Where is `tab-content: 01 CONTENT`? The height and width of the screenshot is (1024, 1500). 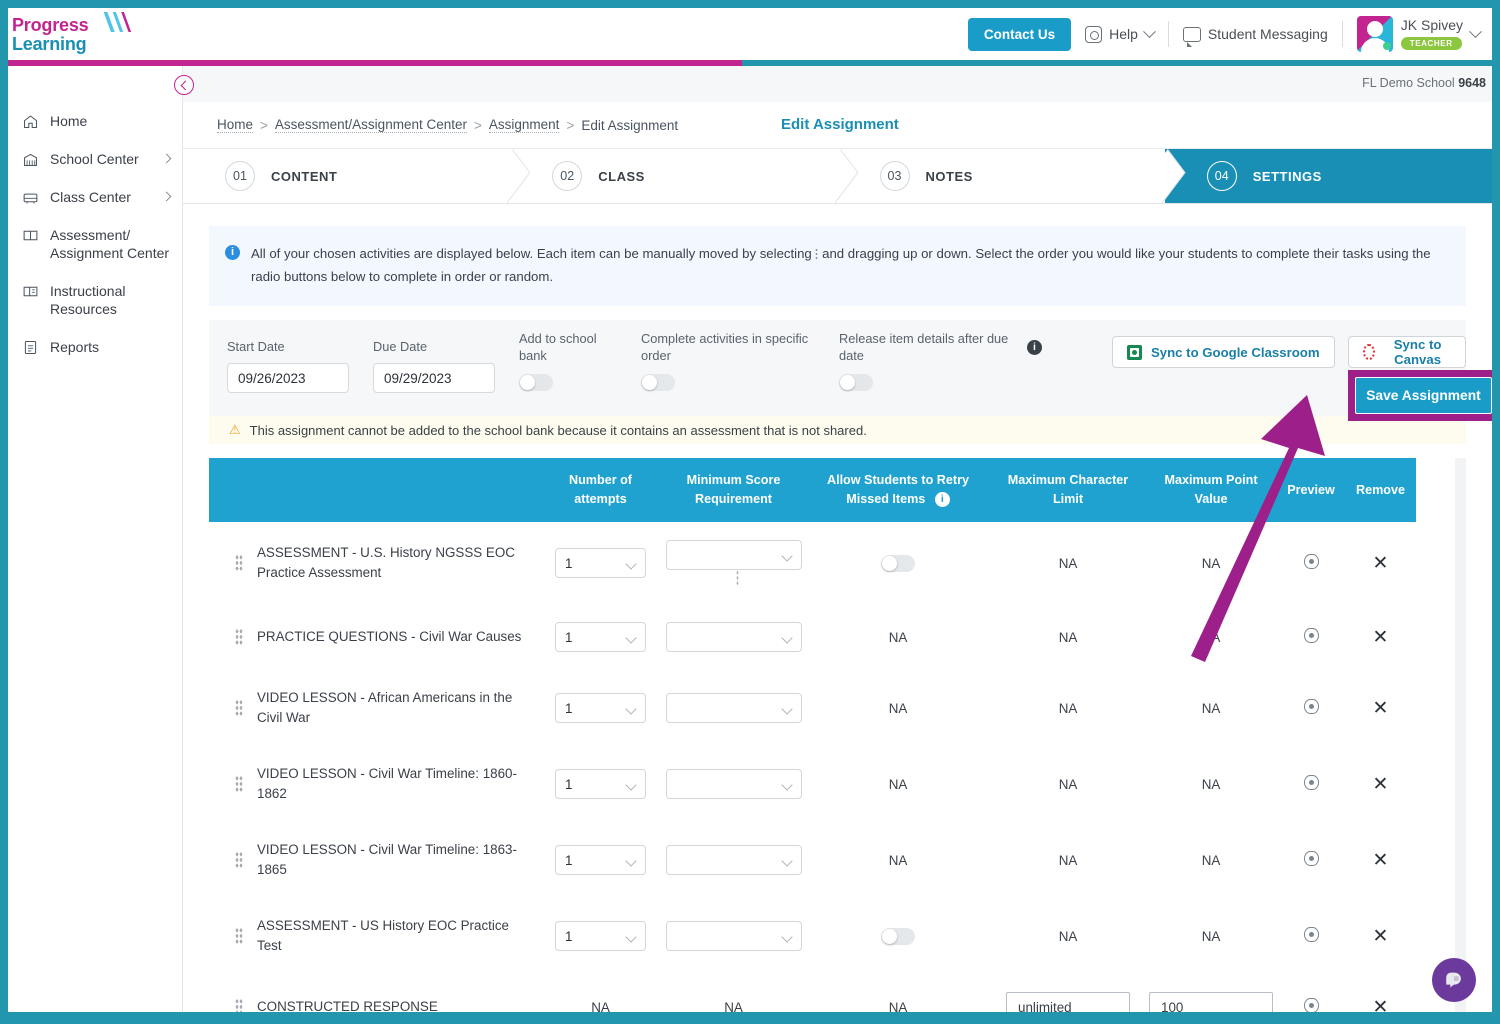 tab-content: 01 CONTENT is located at coordinates (347, 176).